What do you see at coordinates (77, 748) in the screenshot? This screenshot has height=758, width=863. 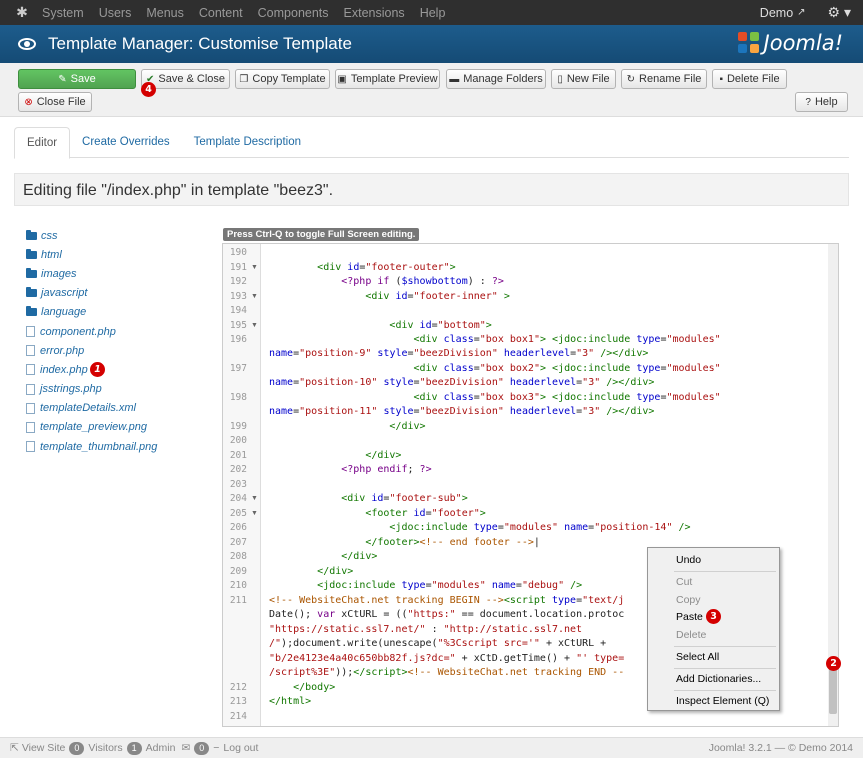 I see `visitors-count-badge: 0` at bounding box center [77, 748].